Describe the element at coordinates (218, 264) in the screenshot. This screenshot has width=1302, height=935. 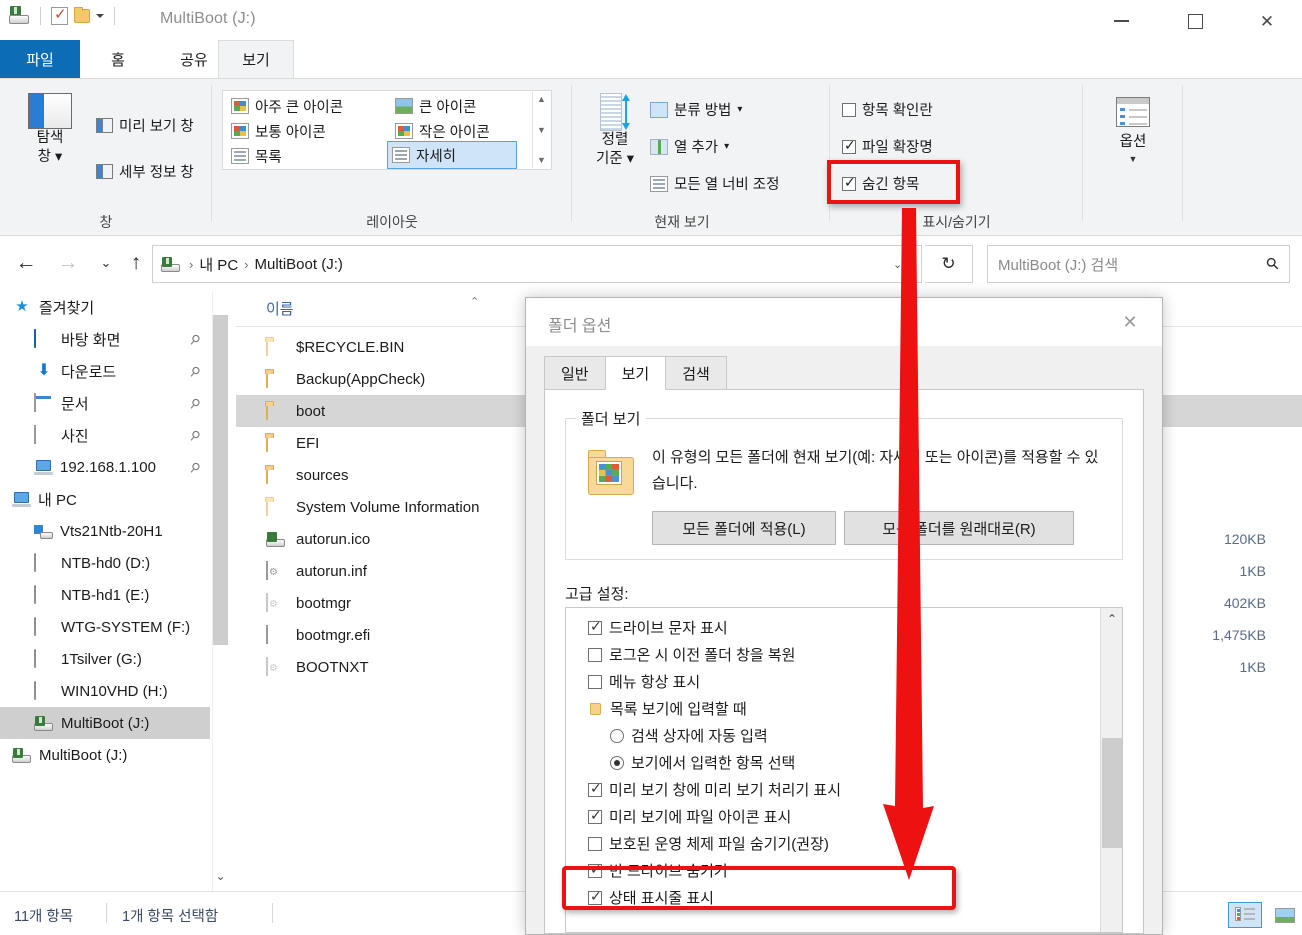
I see `breadcrumb-item-this-pc: 내 PC` at that location.